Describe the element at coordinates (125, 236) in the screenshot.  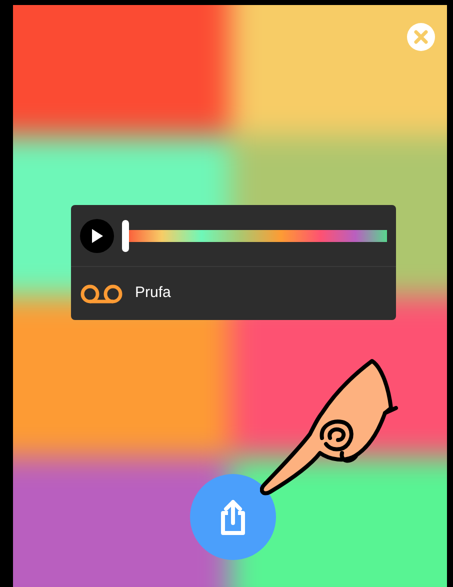
I see `progress-thumb` at that location.